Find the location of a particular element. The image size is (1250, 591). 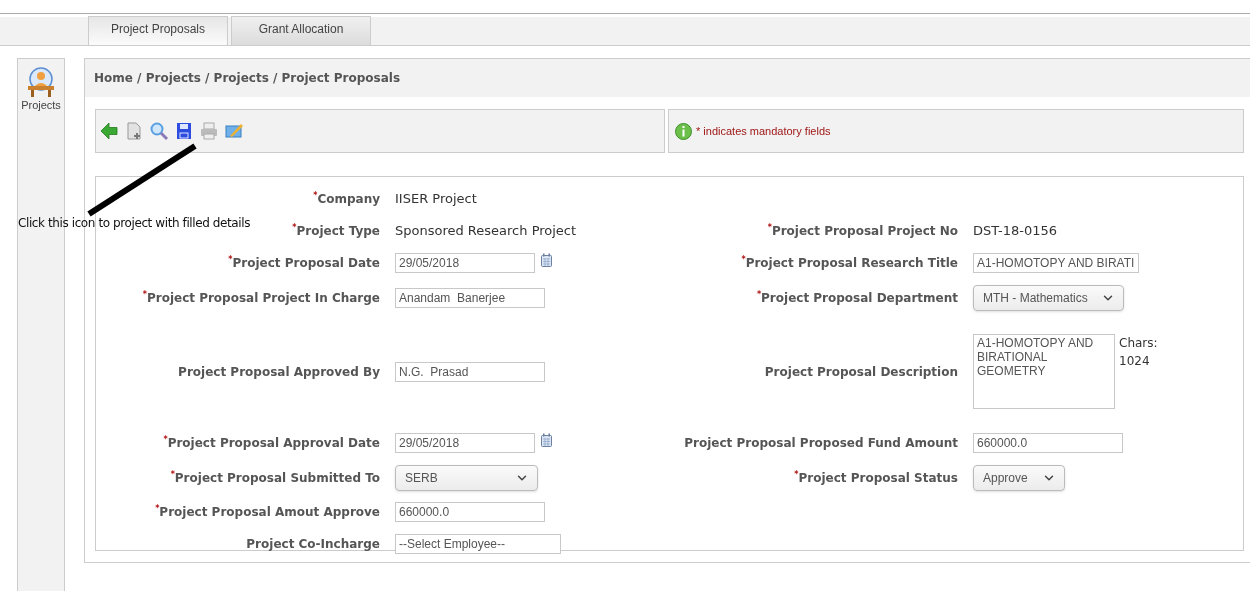

field-label: *Project Proposal Department is located at coordinates (857, 297).